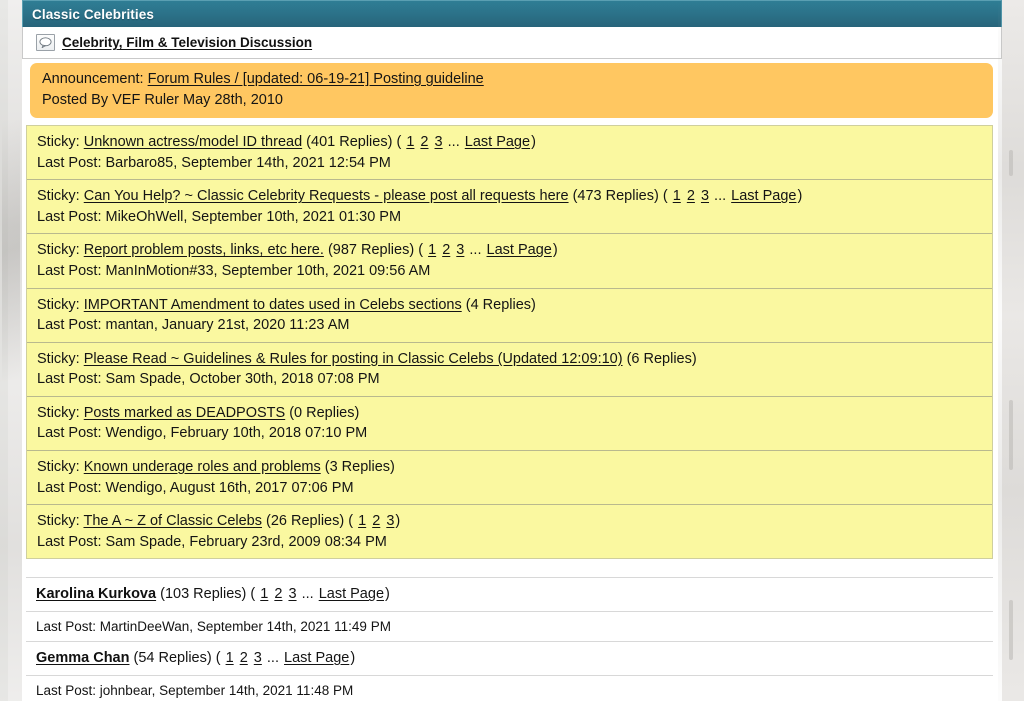 This screenshot has width=1024, height=701. Describe the element at coordinates (203, 594) in the screenshot. I see `reply-count: (103 Replies)` at that location.